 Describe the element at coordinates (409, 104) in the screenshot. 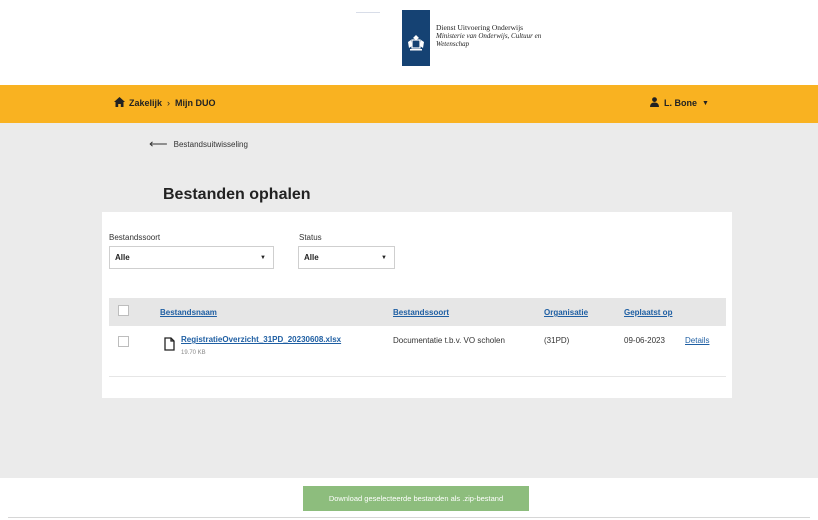

I see `nav-bar: Zakelijk › Mijn DUO L. Bone ▼` at that location.